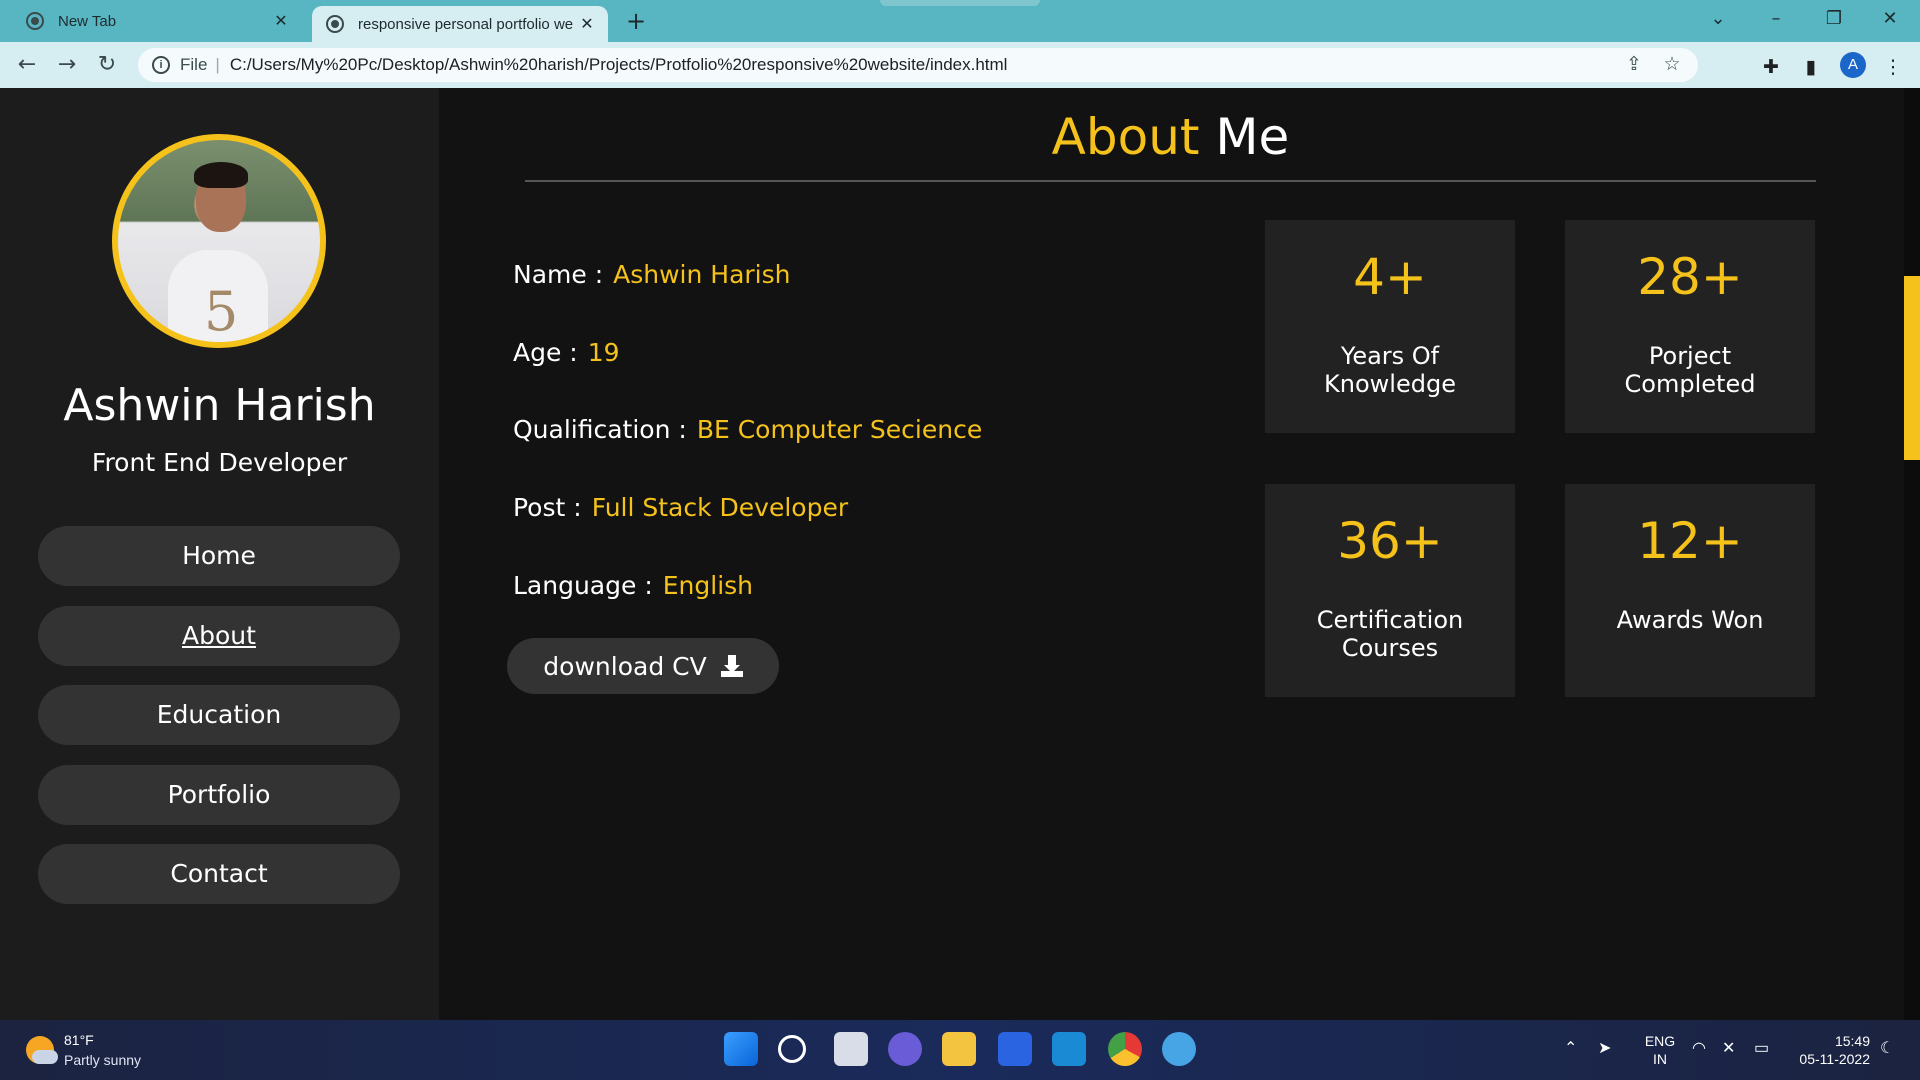  What do you see at coordinates (1390, 541) in the screenshot?
I see `stat-number: 36+` at bounding box center [1390, 541].